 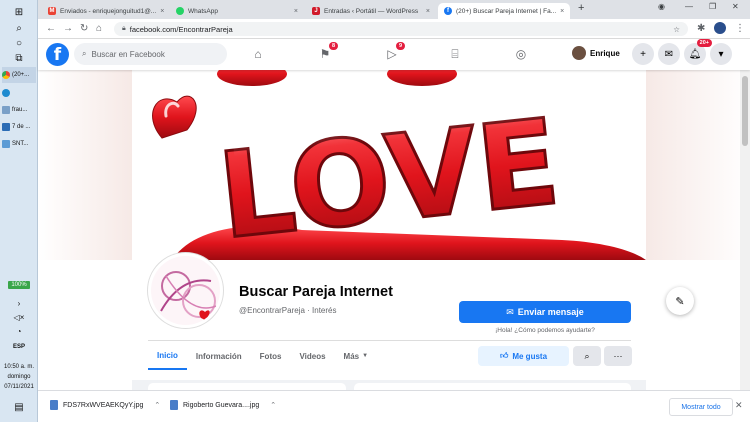 I want to click on back-icon: ←, so click(x=51, y=28).